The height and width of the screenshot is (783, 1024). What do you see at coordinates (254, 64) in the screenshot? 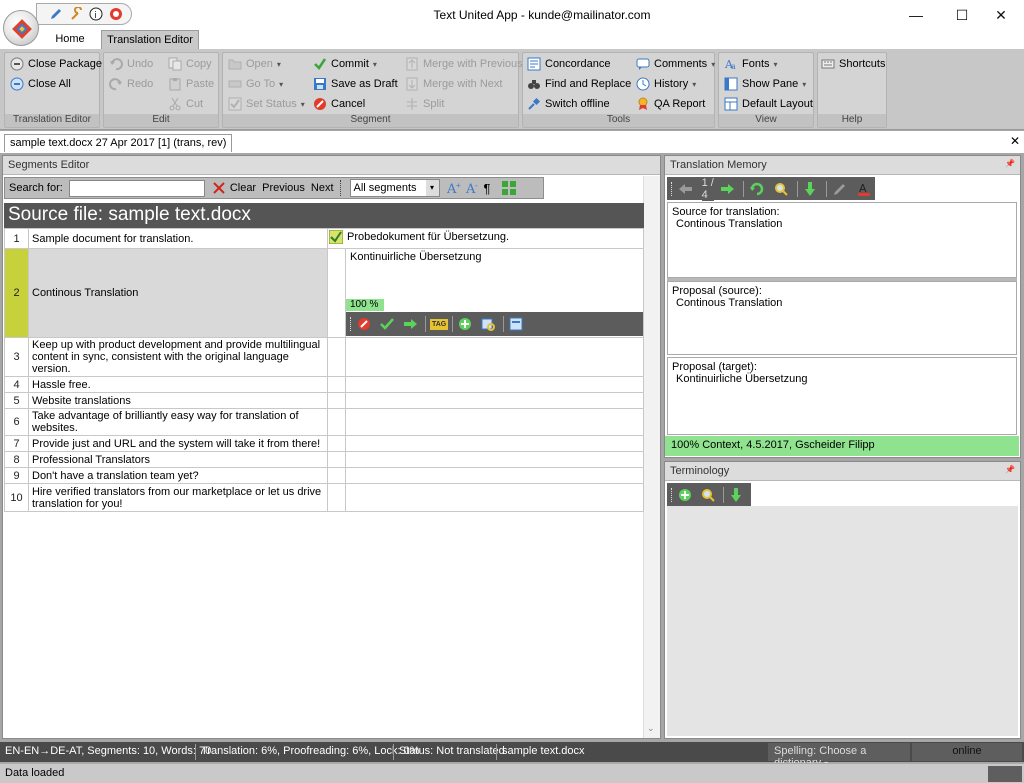
I see `open-button: Open` at bounding box center [254, 64].